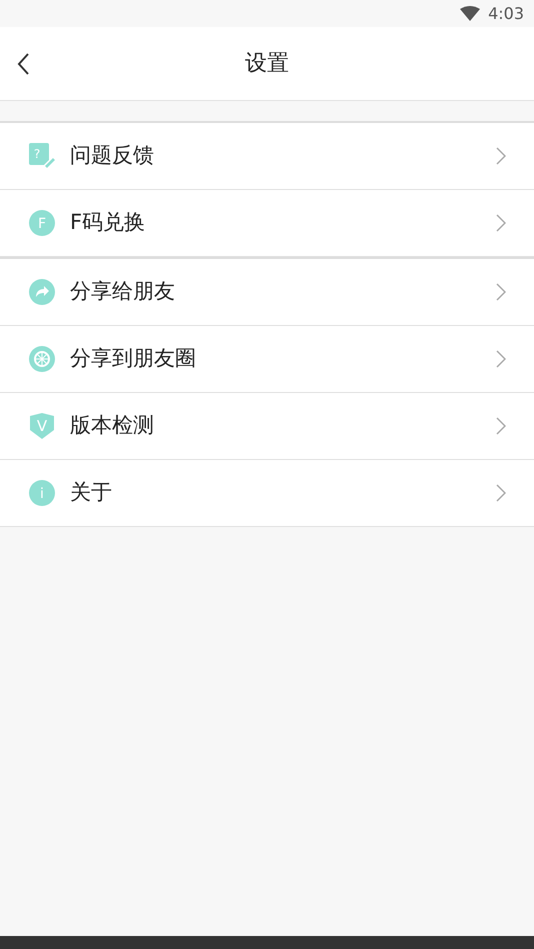 This screenshot has height=949, width=534. What do you see at coordinates (42, 223) in the screenshot?
I see `info-circle-icon: F` at bounding box center [42, 223].